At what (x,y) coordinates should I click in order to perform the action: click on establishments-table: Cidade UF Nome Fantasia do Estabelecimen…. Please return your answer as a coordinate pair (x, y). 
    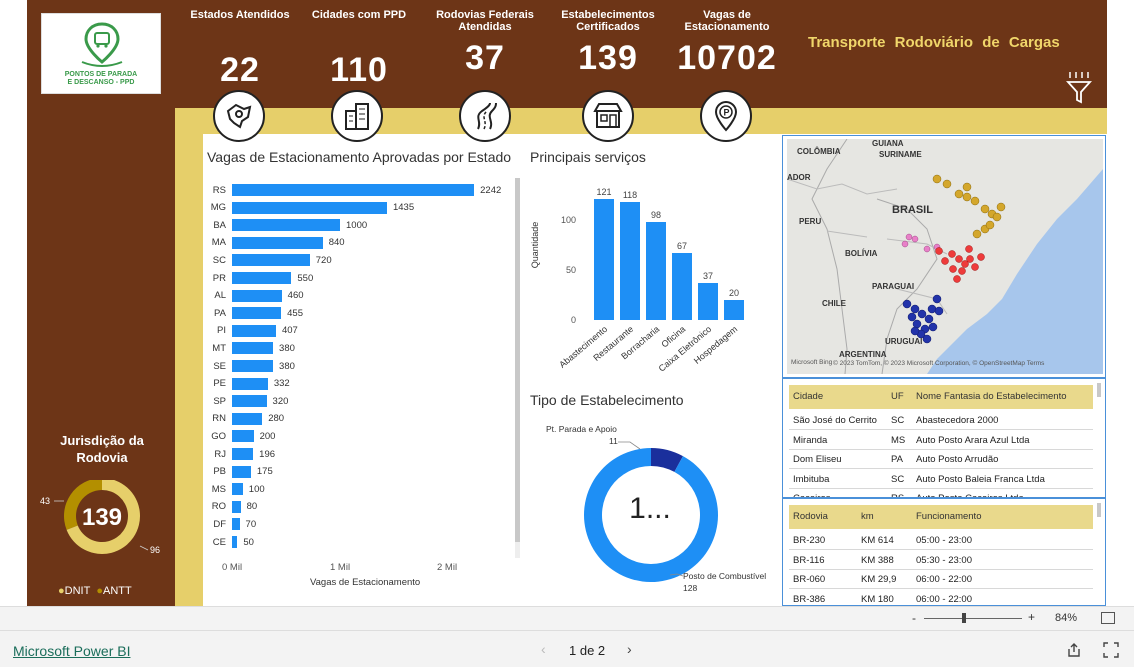
    Looking at the image, I should click on (944, 438).